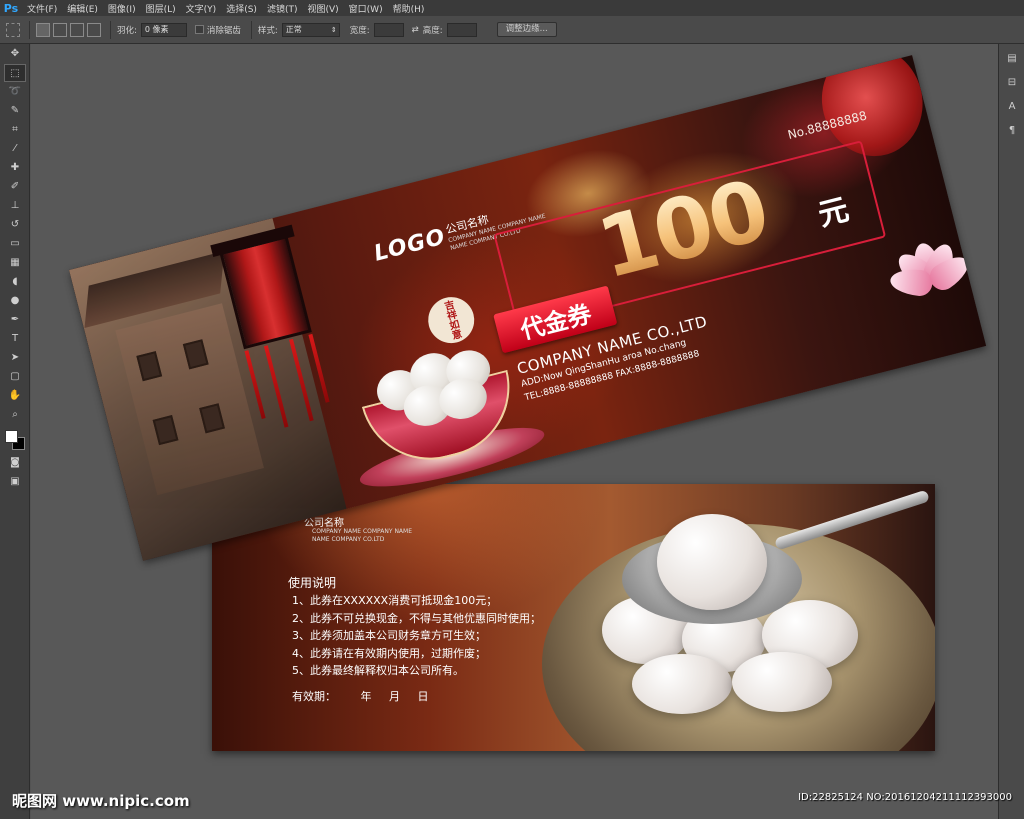 The image size is (1024, 819). What do you see at coordinates (15, 149) in the screenshot?
I see `eyedropper-tool-icon: ⁄` at bounding box center [15, 149].